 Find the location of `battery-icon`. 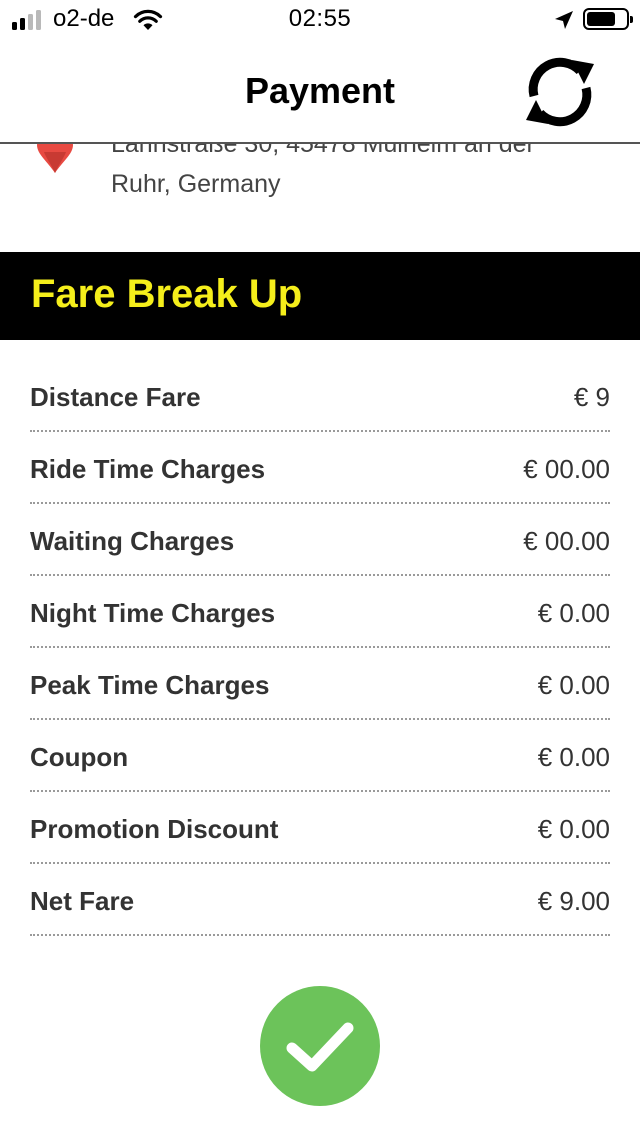

battery-icon is located at coordinates (608, 19).